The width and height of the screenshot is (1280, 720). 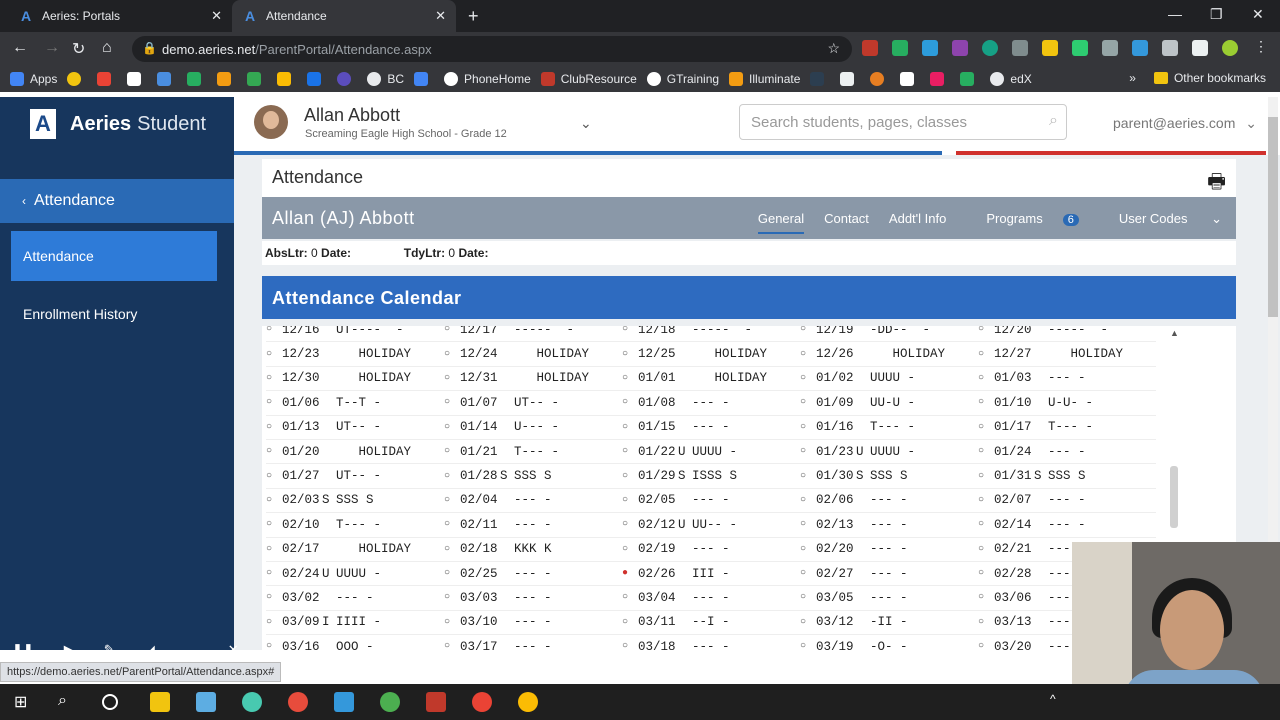 What do you see at coordinates (355, 333) in the screenshot?
I see `calendar-day: ○ 12/16 UT---- -` at bounding box center [355, 333].